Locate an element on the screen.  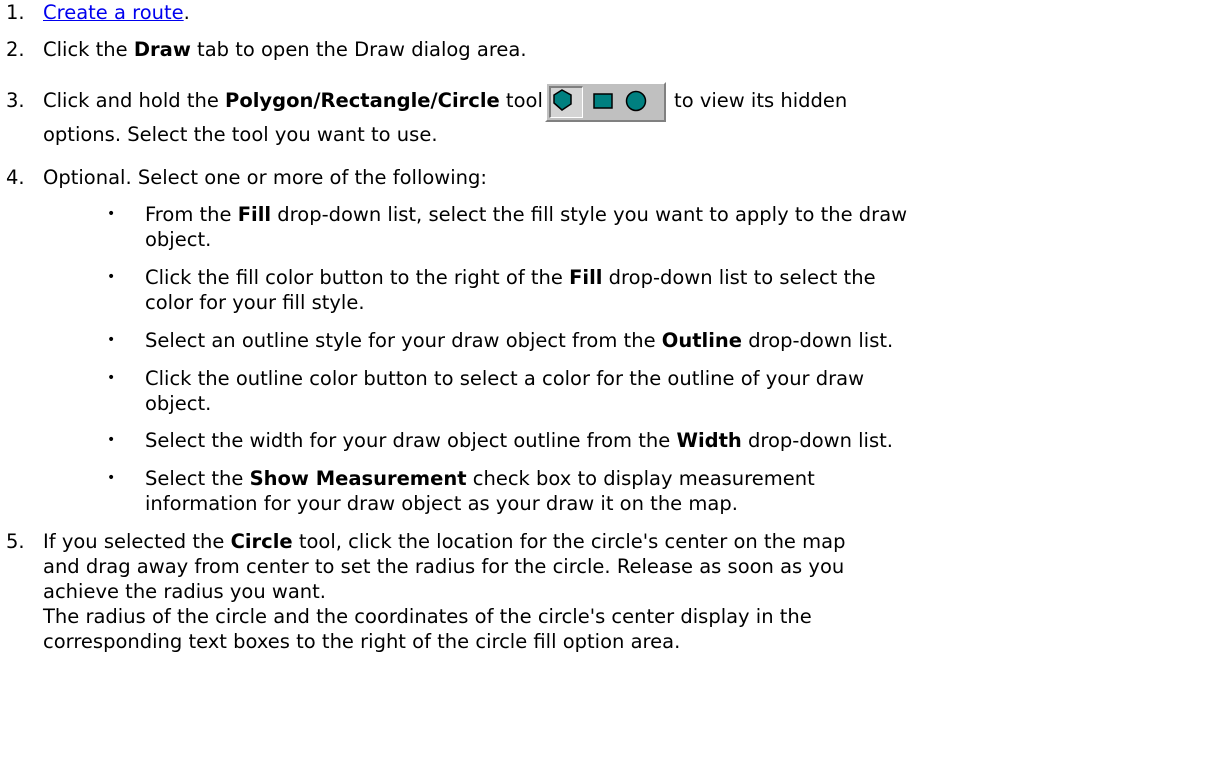
polygon-tool-icon is located at coordinates (562, 100).